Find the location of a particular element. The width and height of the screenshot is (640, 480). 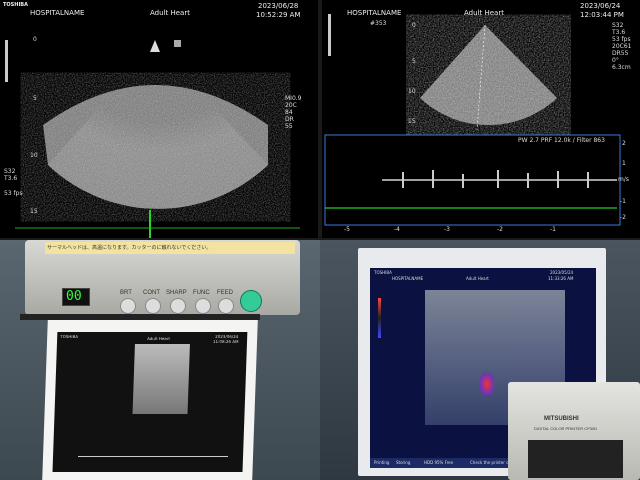

printer-warning-strip: サーマルヘッドは、高温になります。カッターのに触れないでください。 is located at coordinates (170, 248).